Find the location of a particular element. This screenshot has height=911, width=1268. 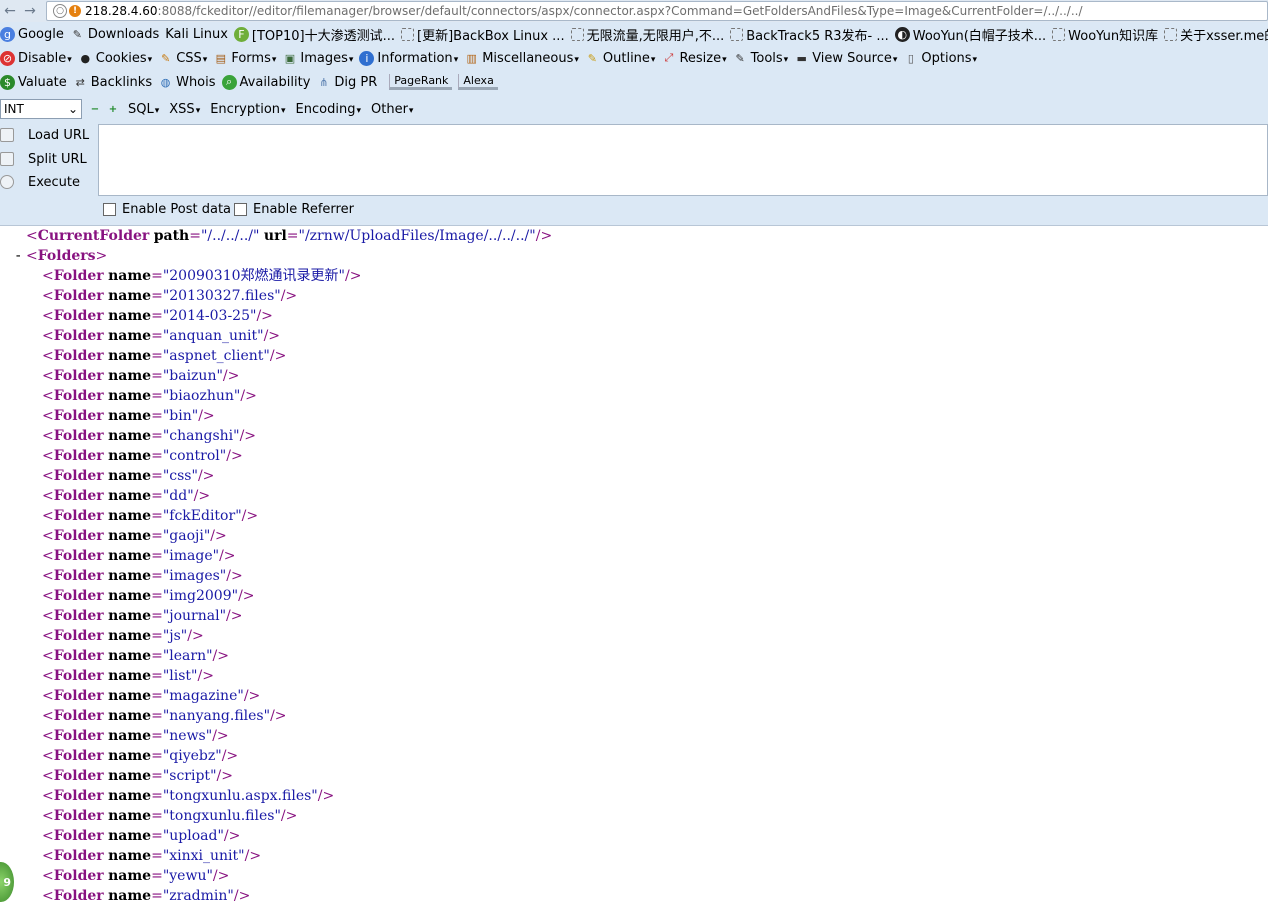

bookmark-label: Downloads is located at coordinates (123, 34).